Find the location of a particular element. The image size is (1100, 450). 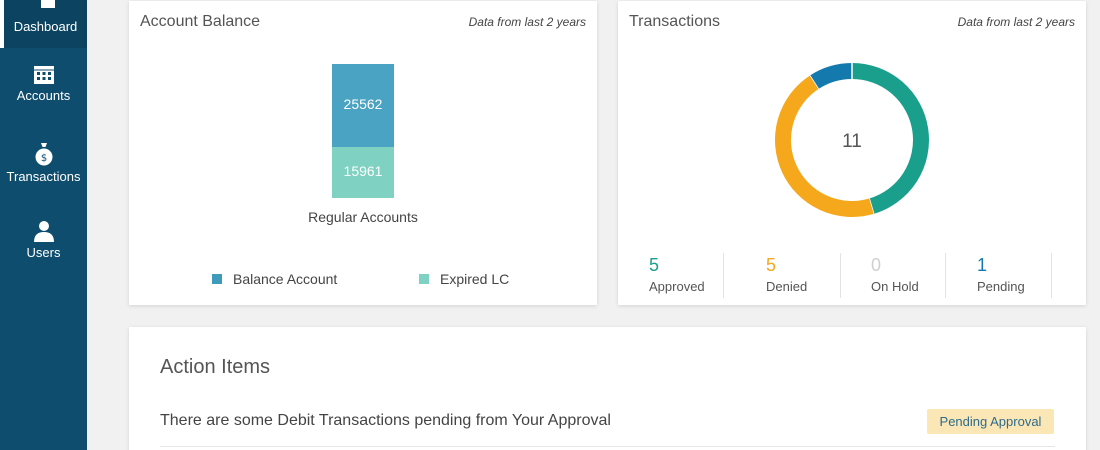

stat-approved: 5 Approved is located at coordinates (671, 275).